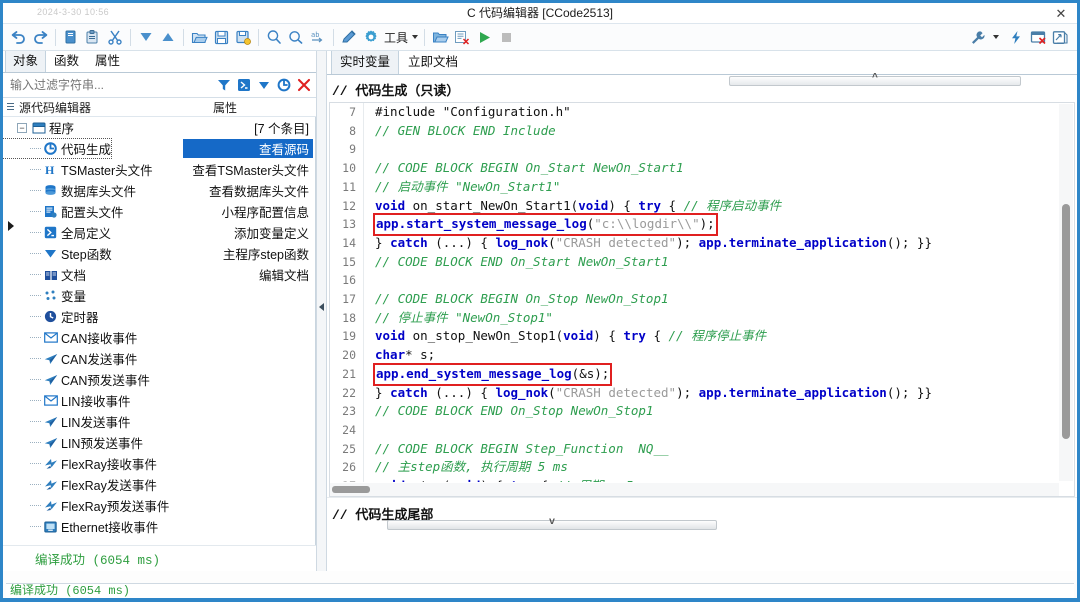  What do you see at coordinates (694, 479) in the screenshot?
I see `code-line: 27void step(void) { try { // 周期 = 5 ms` at bounding box center [694, 479].